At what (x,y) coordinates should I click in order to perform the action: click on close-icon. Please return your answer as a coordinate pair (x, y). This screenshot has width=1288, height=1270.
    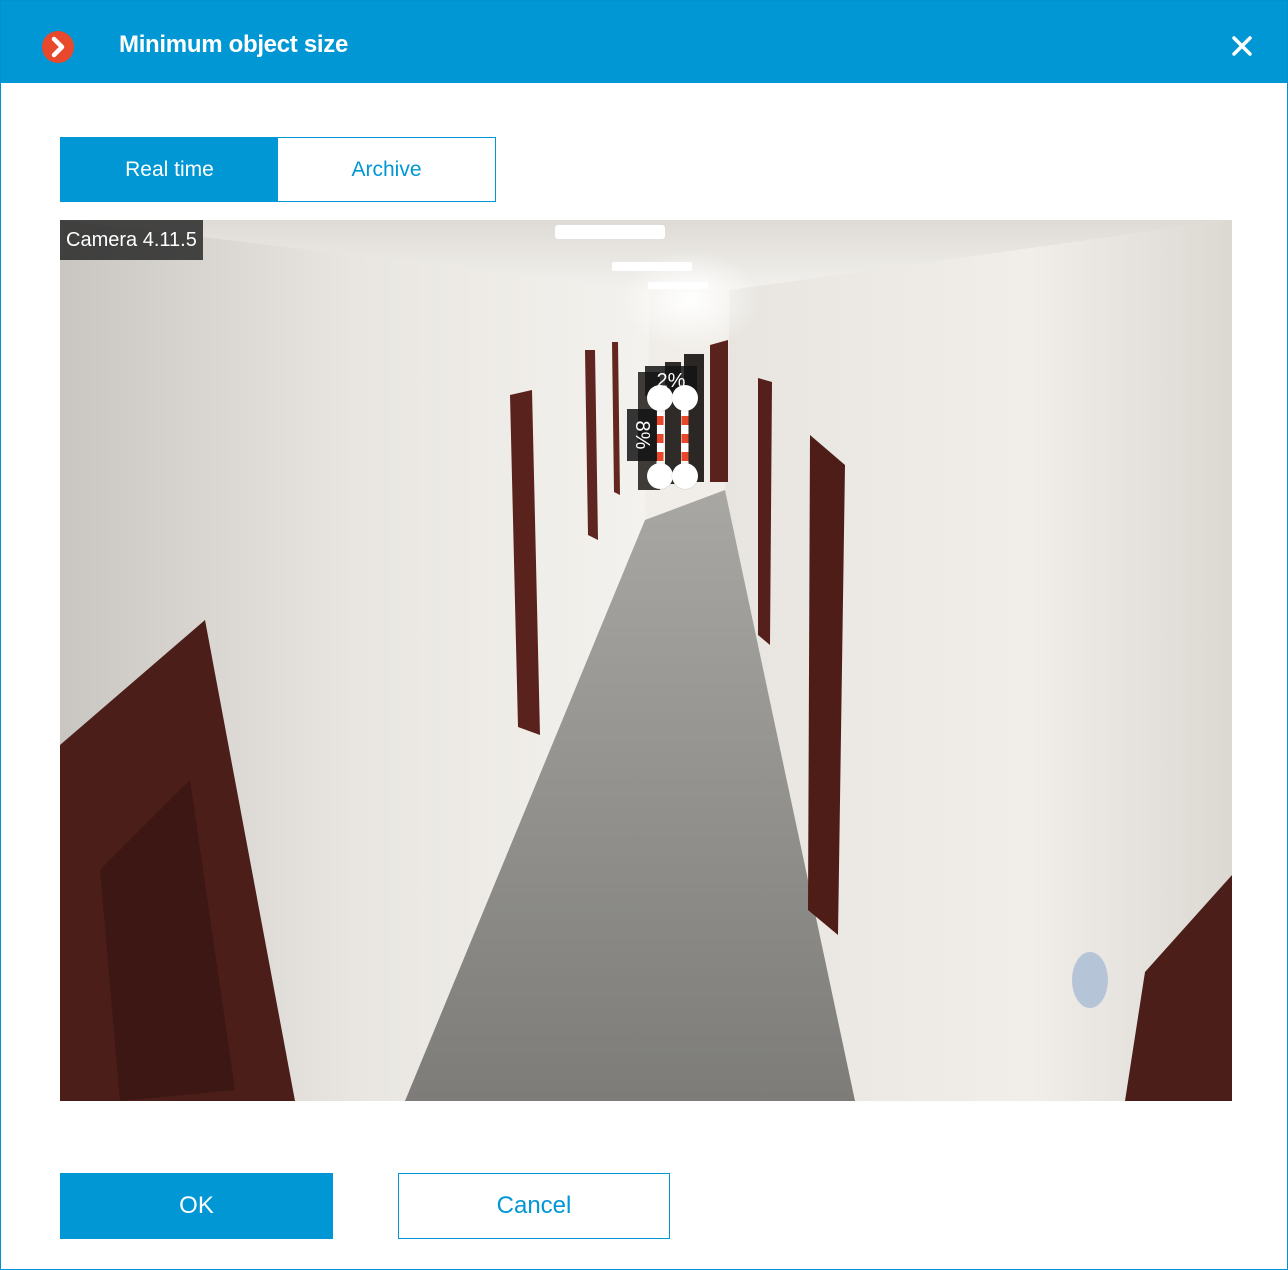
    Looking at the image, I should click on (1242, 46).